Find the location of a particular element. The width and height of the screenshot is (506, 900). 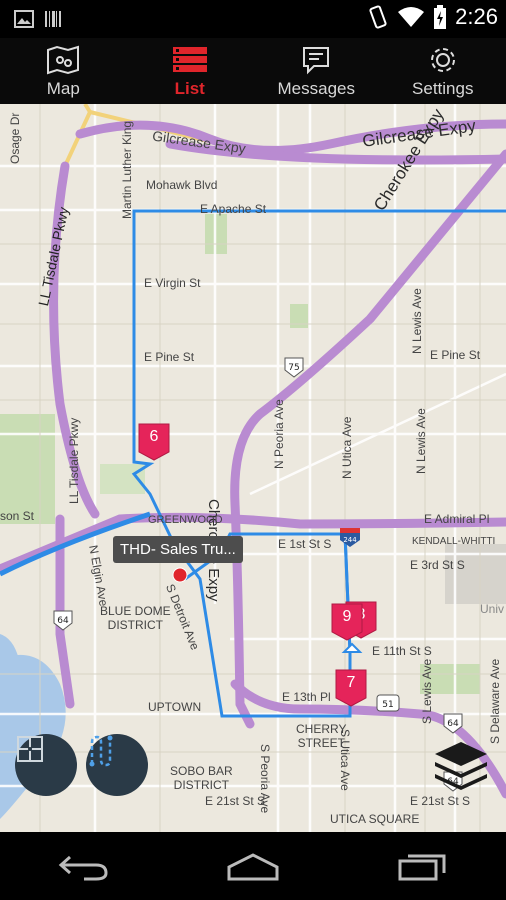

map-icon is located at coordinates (63, 60).